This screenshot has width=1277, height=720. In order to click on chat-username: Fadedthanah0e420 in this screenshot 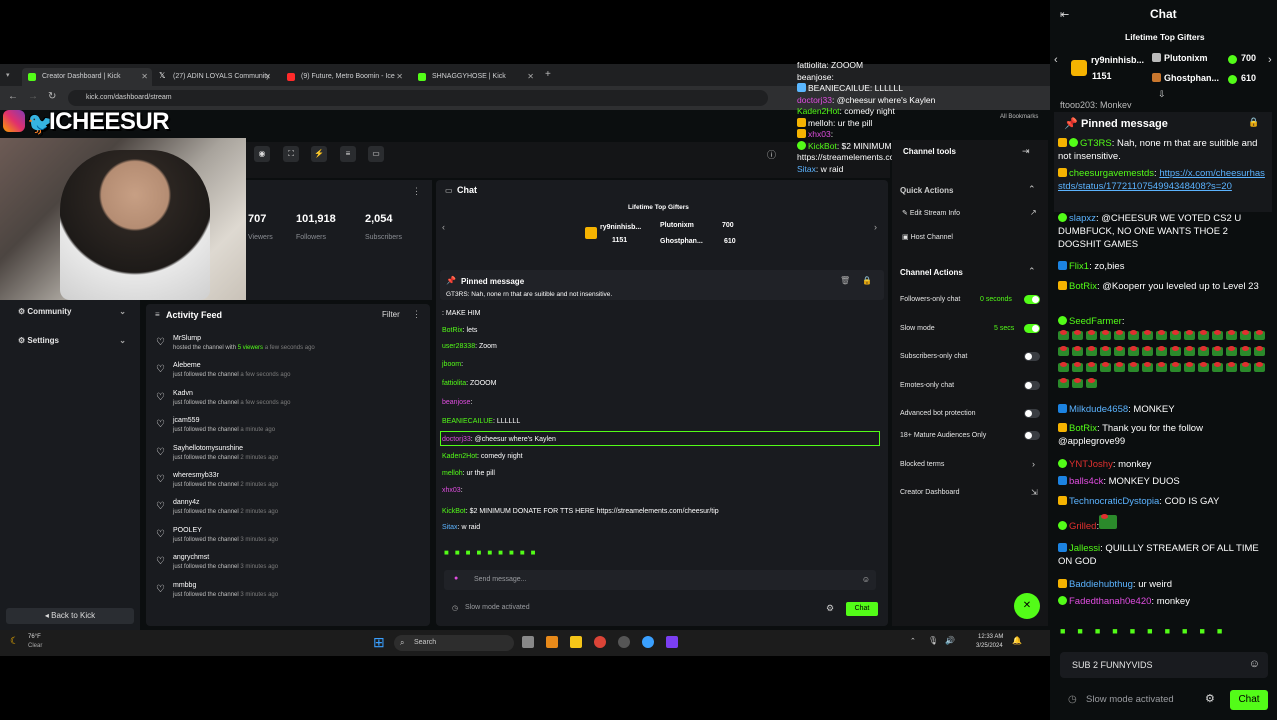, I will do `click(1110, 601)`.